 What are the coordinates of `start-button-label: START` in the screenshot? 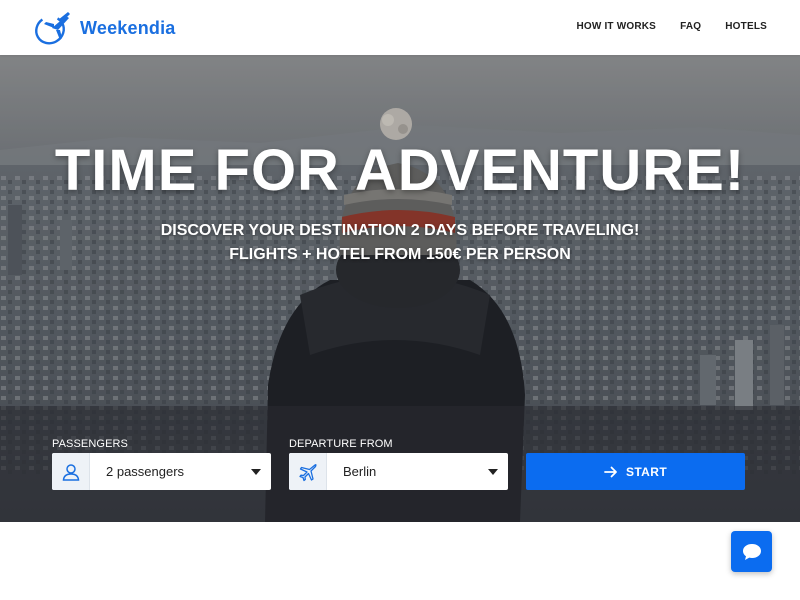 It's located at (646, 471).